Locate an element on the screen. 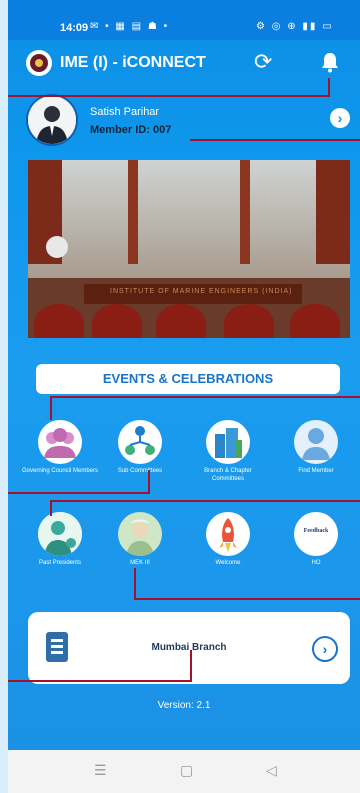 The width and height of the screenshot is (360, 793). grid-label: Past Presidents is located at coordinates (60, 563).